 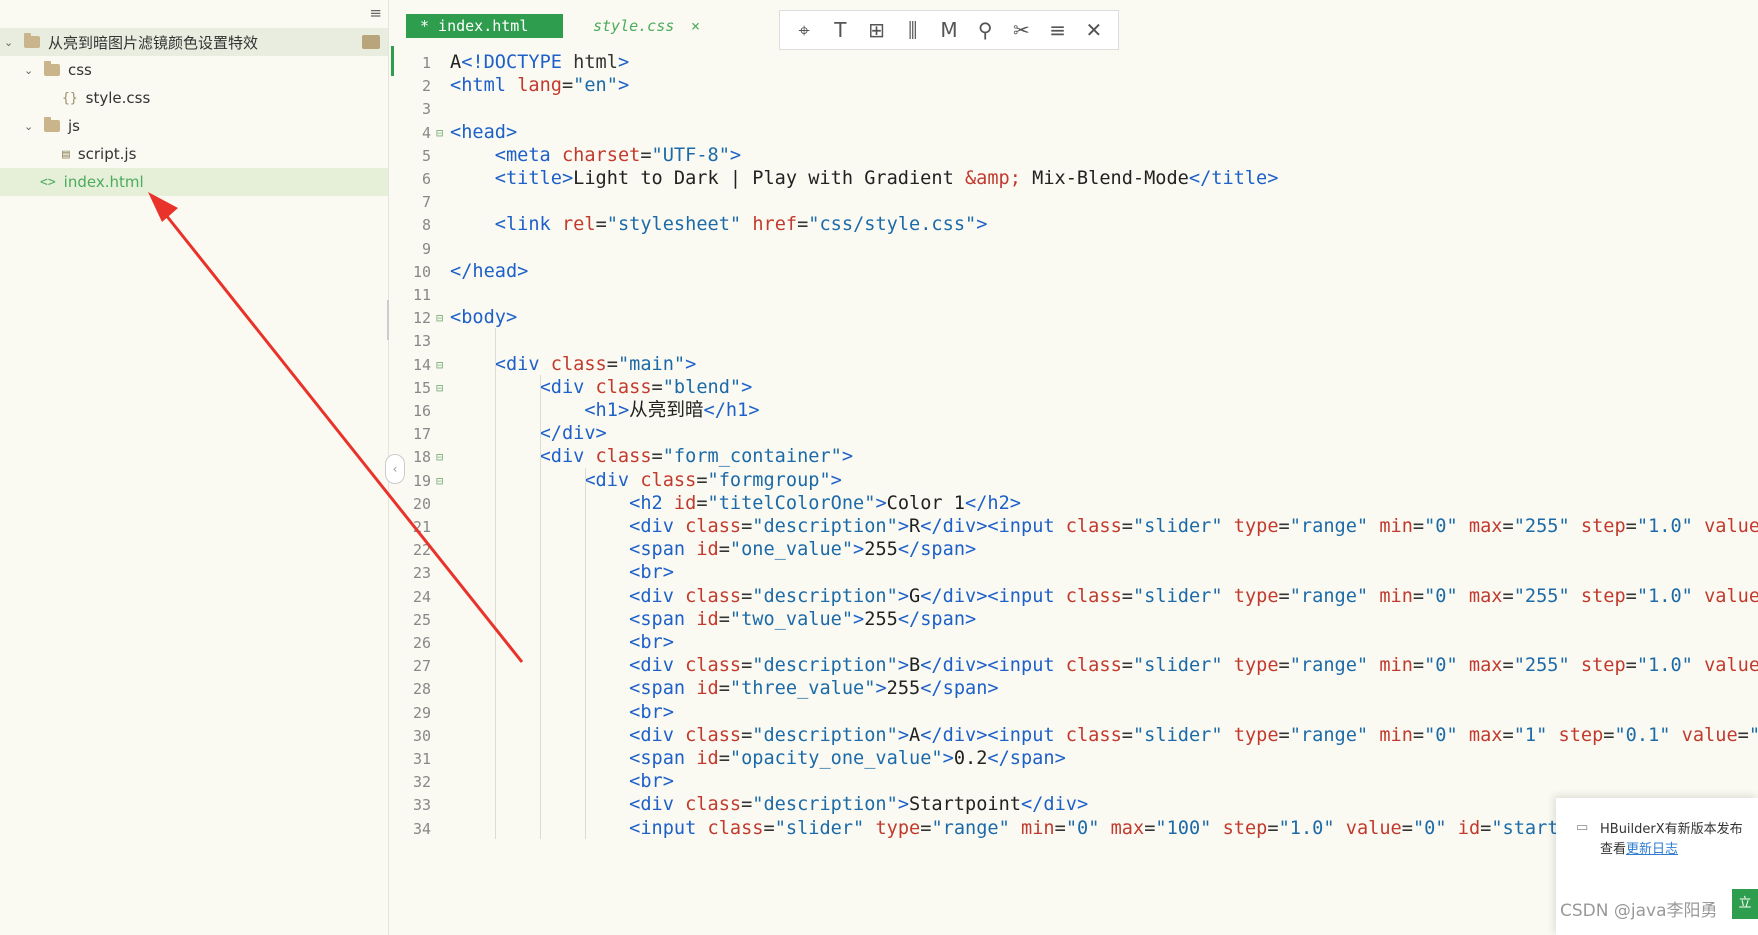 What do you see at coordinates (194, 70) in the screenshot?
I see `tree-item-css: ⌄ css` at bounding box center [194, 70].